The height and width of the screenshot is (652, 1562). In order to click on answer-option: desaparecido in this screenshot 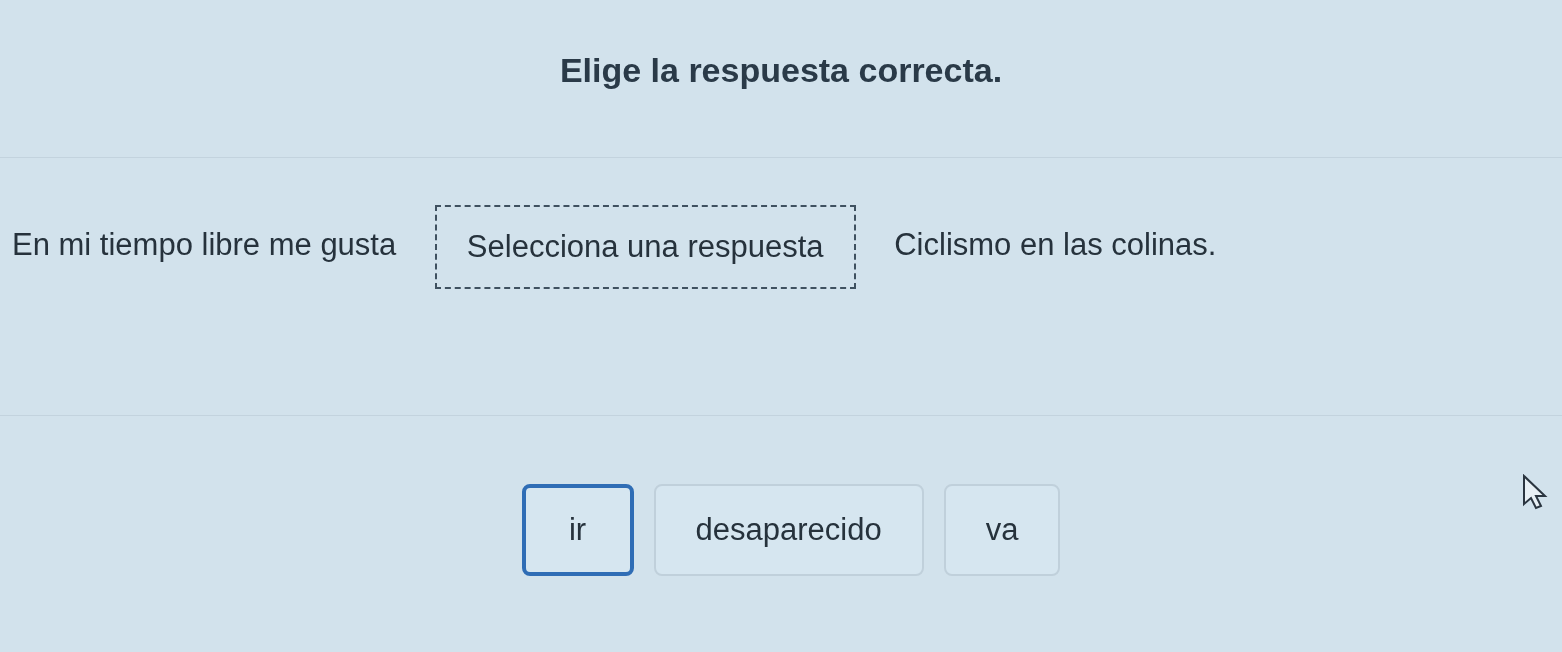, I will do `click(788, 530)`.